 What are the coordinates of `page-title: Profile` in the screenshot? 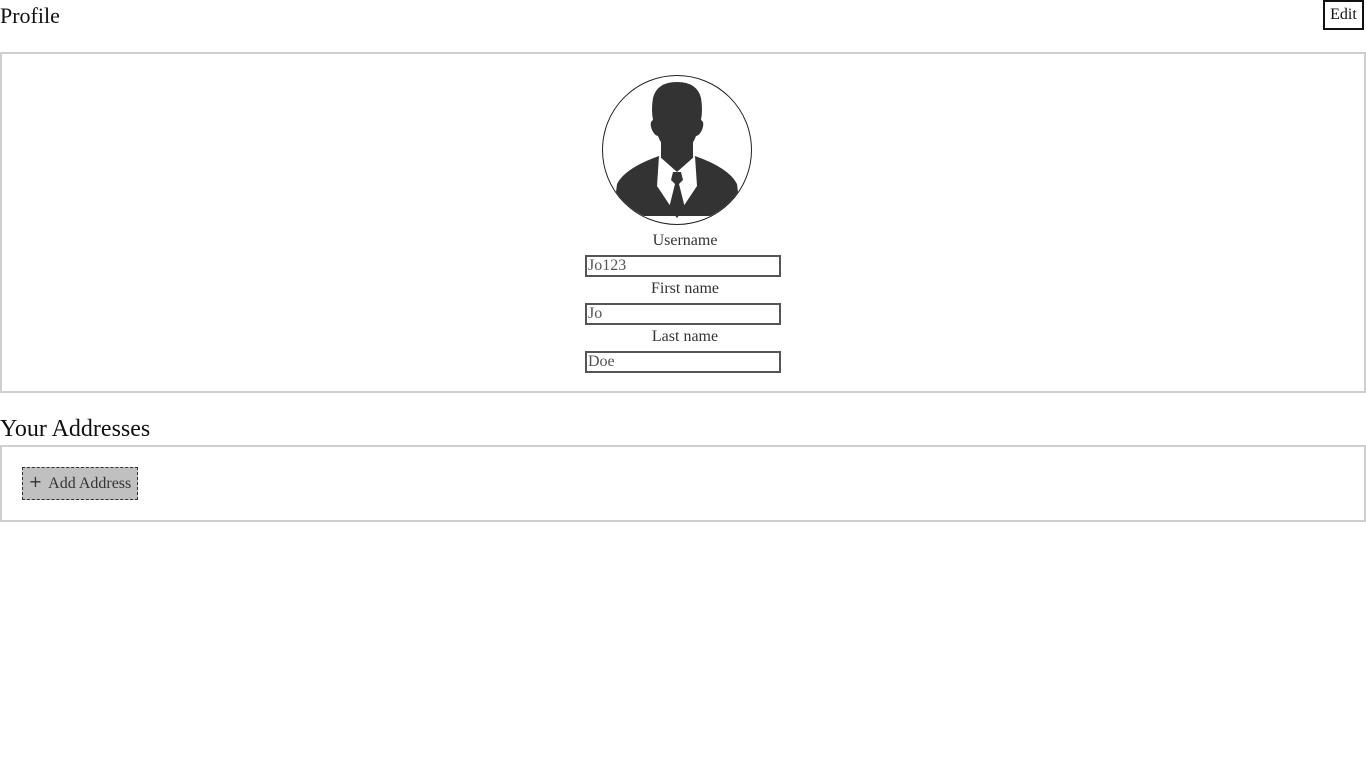 It's located at (30, 15).